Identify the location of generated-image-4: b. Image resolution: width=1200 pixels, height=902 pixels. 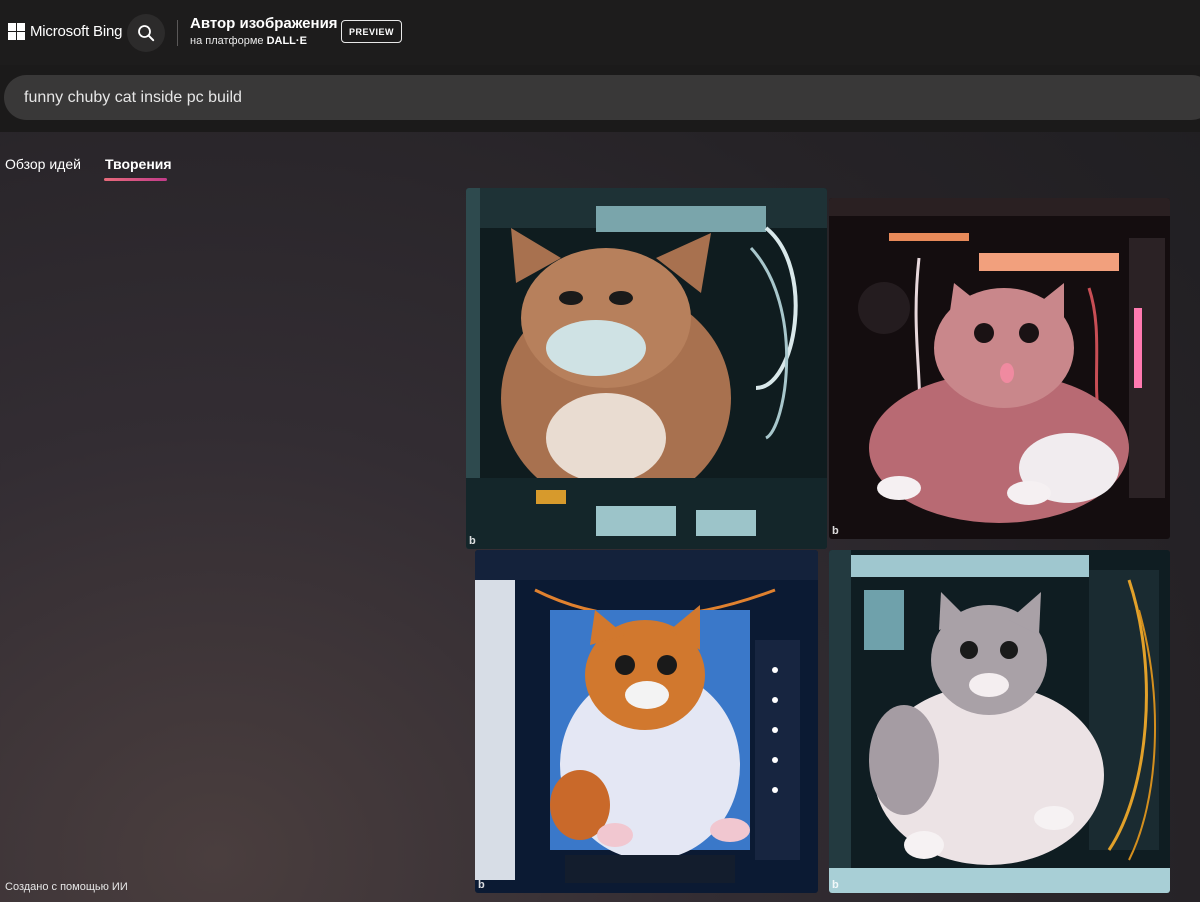
(999, 721).